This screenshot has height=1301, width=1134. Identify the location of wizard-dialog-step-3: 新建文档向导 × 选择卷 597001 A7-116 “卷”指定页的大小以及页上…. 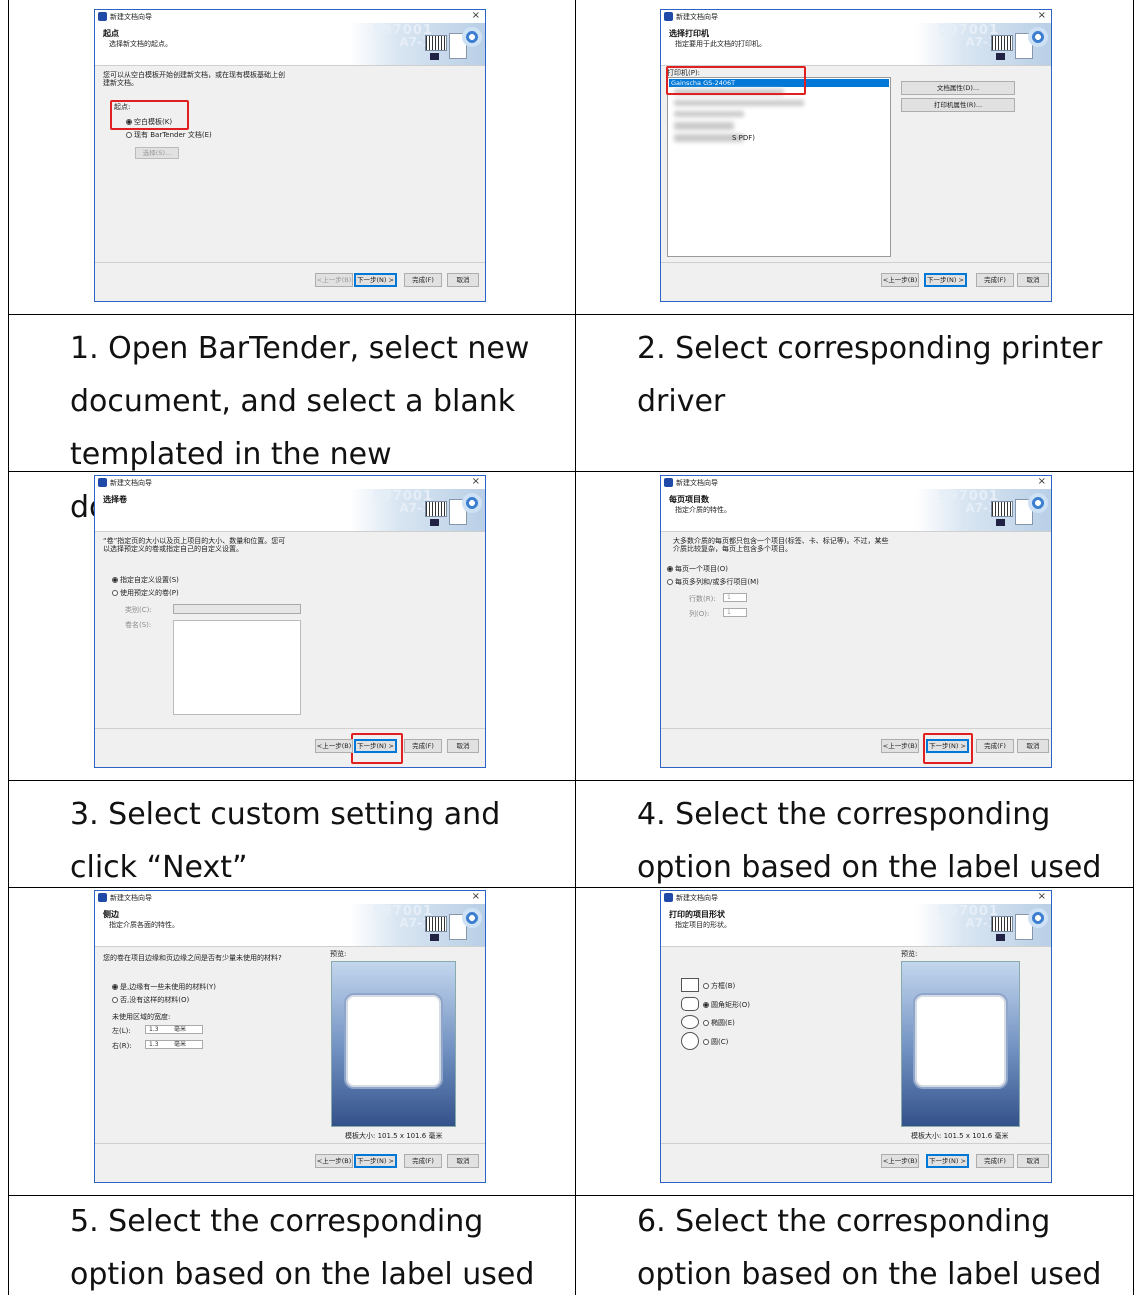
(290, 621).